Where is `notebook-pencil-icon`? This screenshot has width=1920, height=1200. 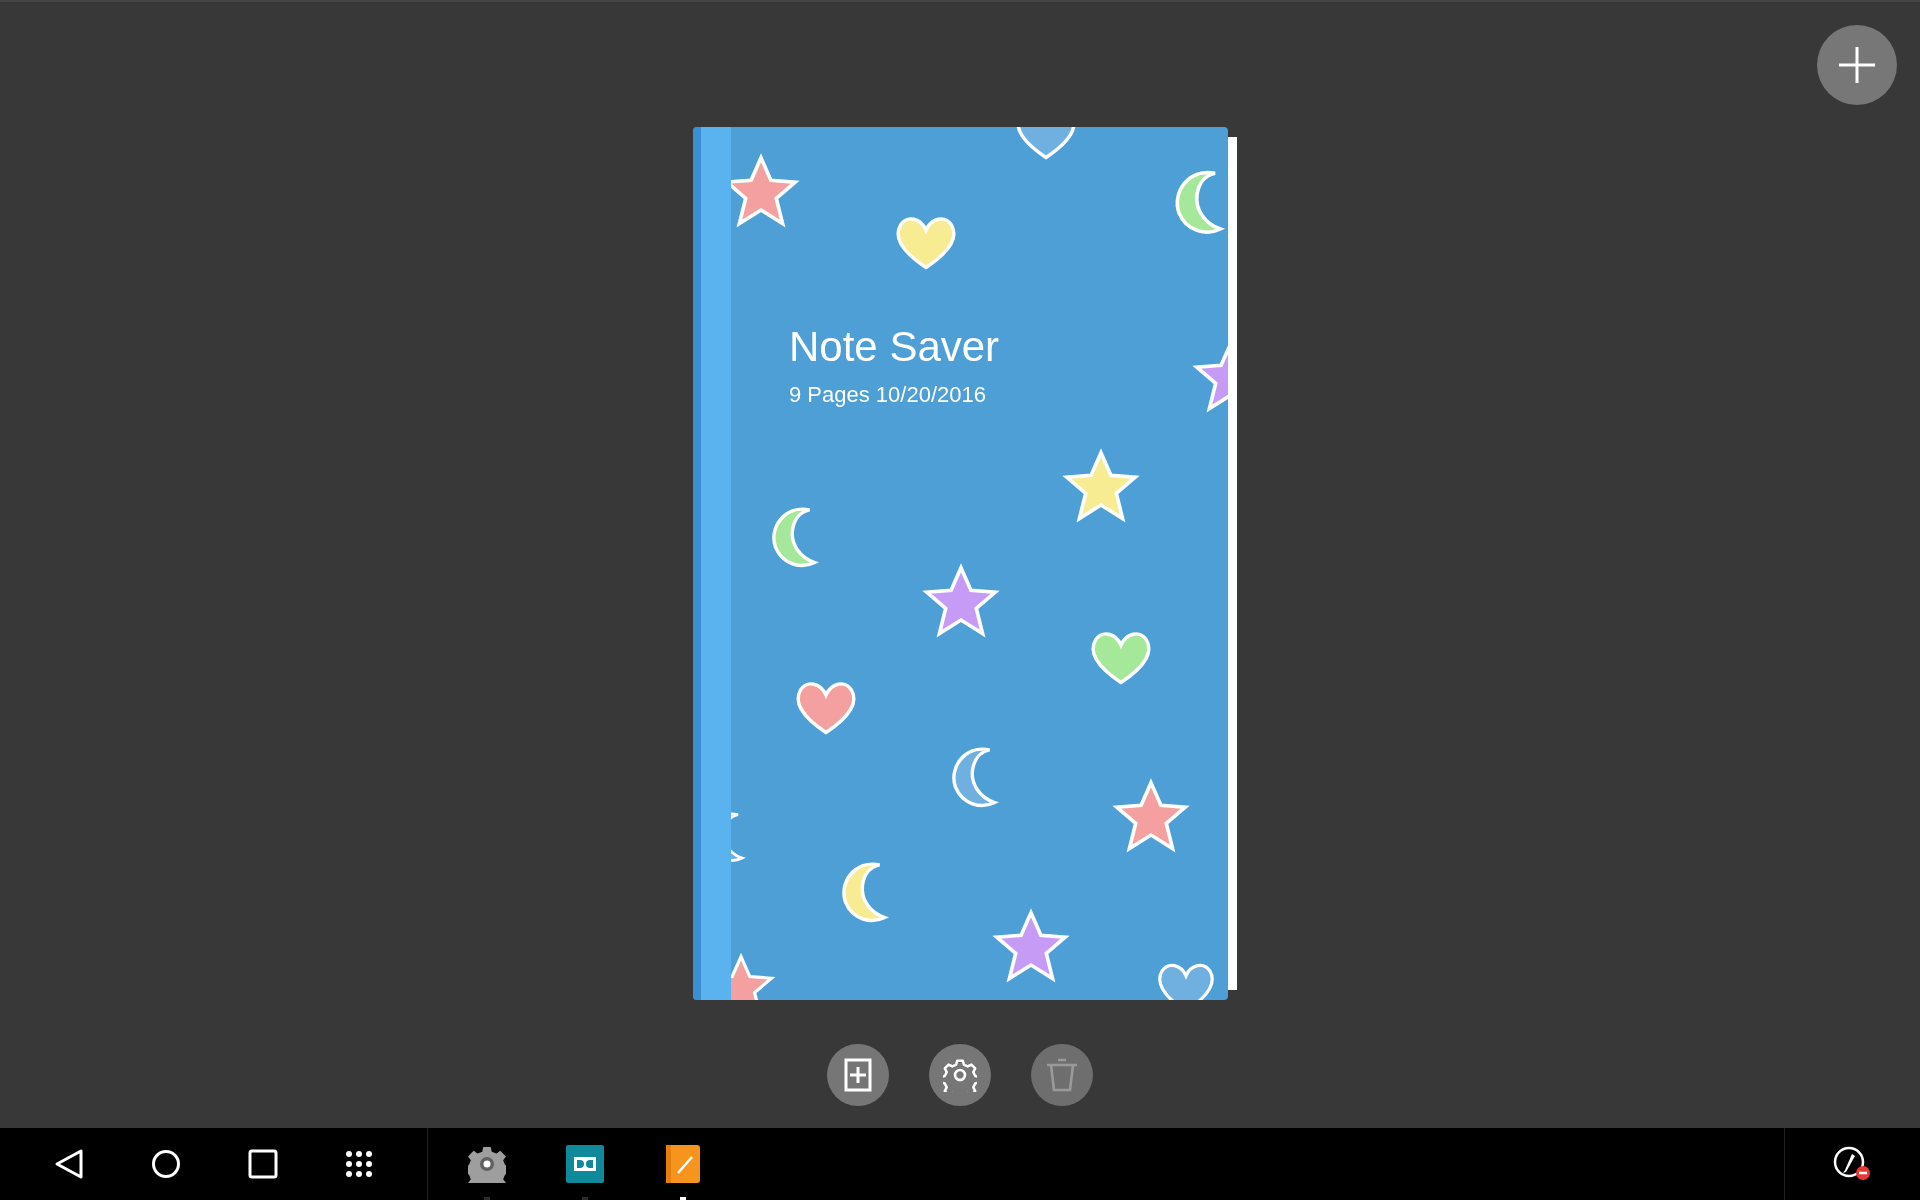
notebook-pencil-icon is located at coordinates (683, 1164).